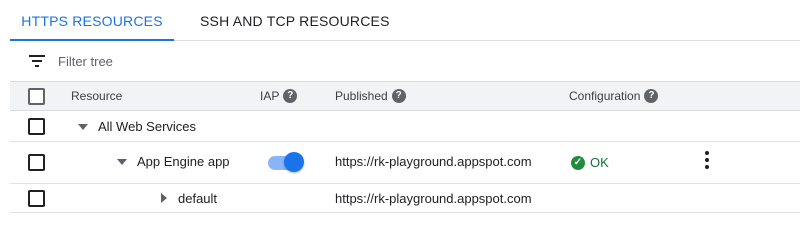 The width and height of the screenshot is (800, 246). I want to click on column-label-resource: Resource, so click(97, 96).